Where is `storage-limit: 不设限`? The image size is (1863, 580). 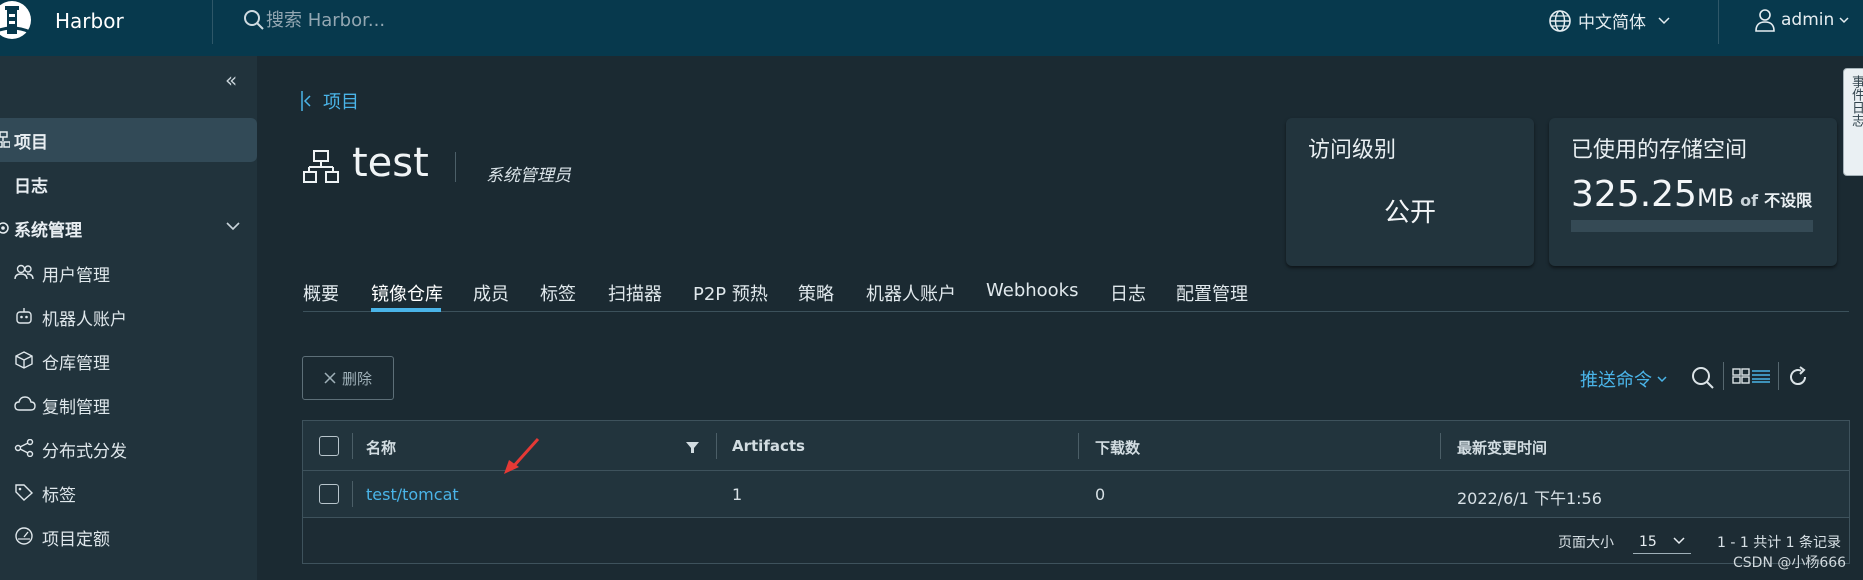
storage-limit: 不设限 is located at coordinates (1788, 200).